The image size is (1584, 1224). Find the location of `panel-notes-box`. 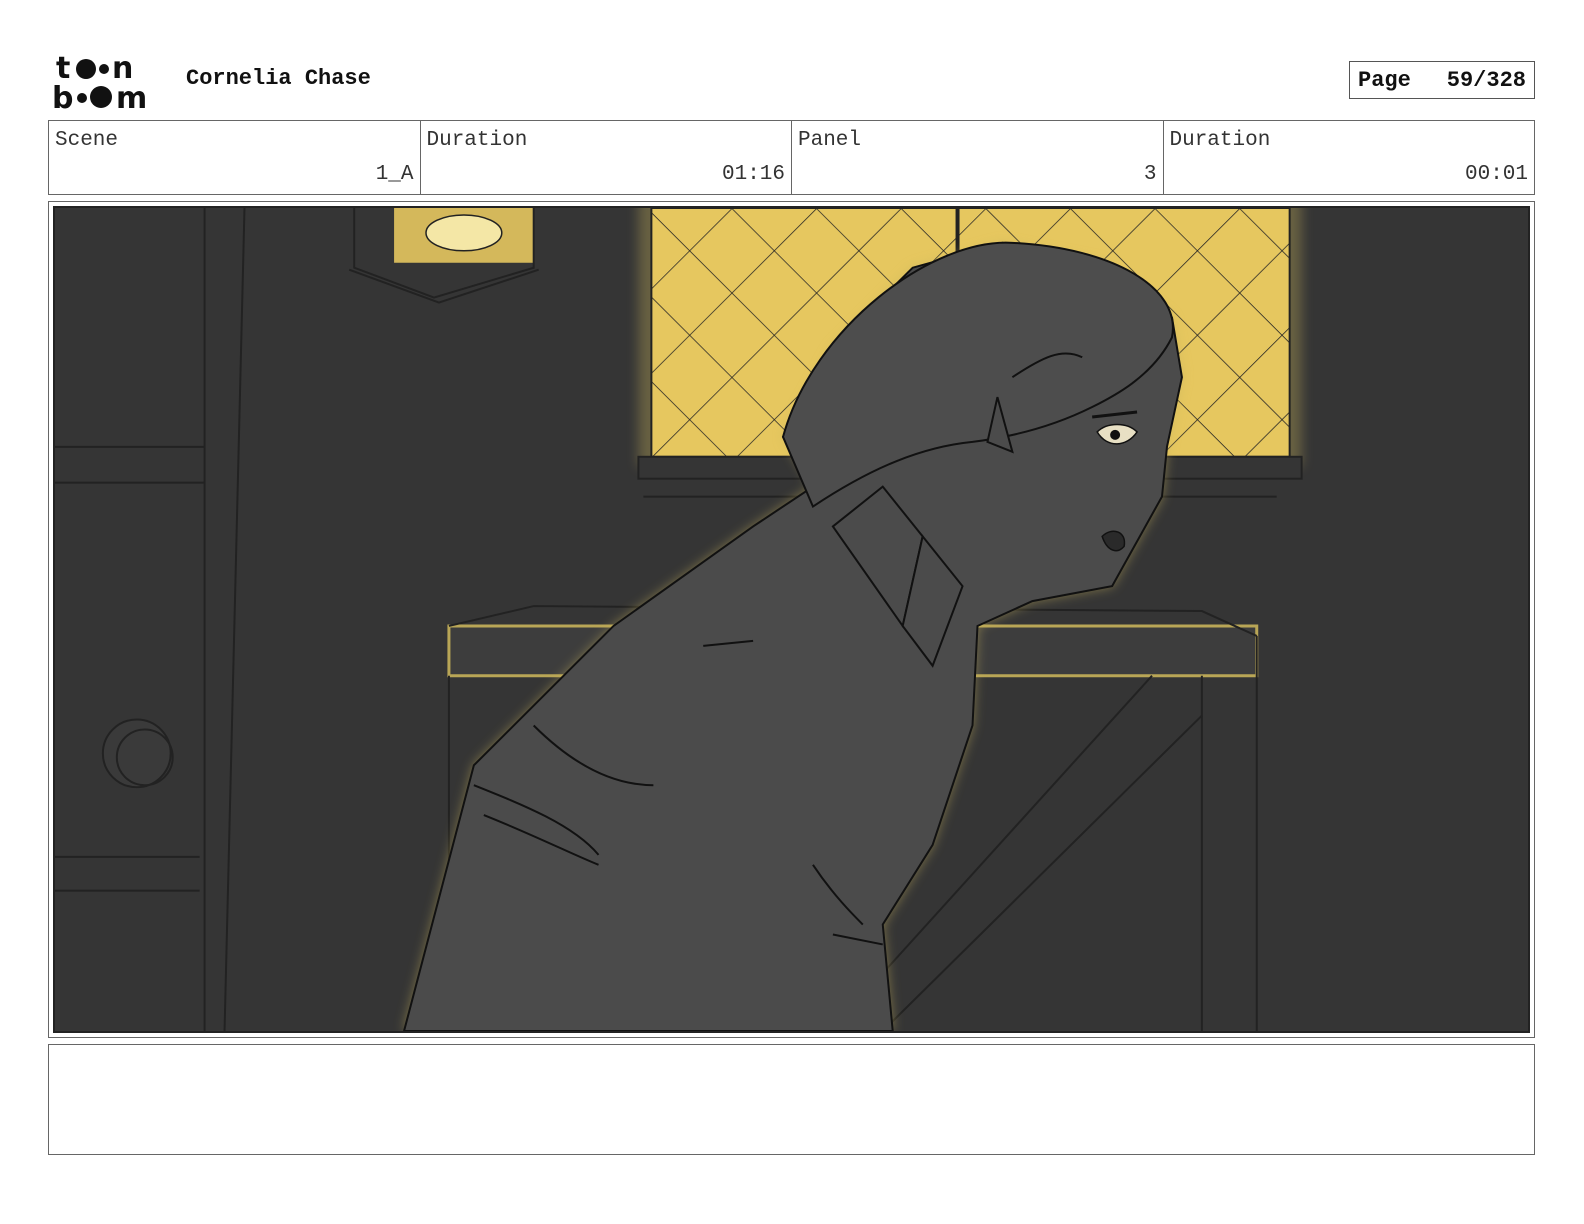

panel-notes-box is located at coordinates (791, 1099).